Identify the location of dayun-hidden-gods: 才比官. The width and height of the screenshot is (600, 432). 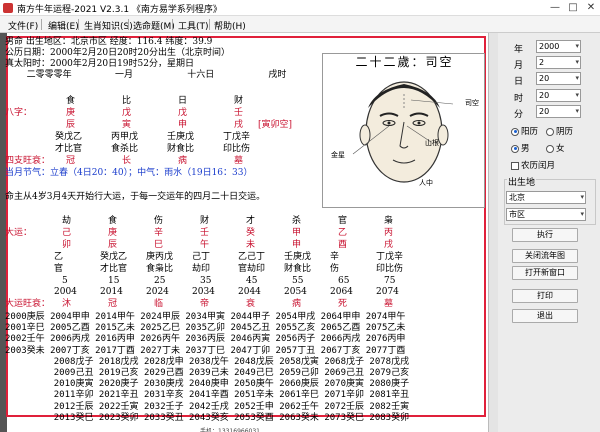
(114, 269).